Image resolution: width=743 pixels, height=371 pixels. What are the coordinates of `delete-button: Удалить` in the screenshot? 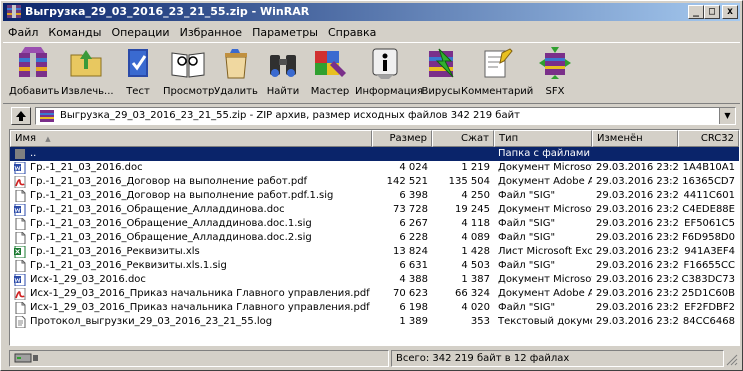 It's located at (236, 71).